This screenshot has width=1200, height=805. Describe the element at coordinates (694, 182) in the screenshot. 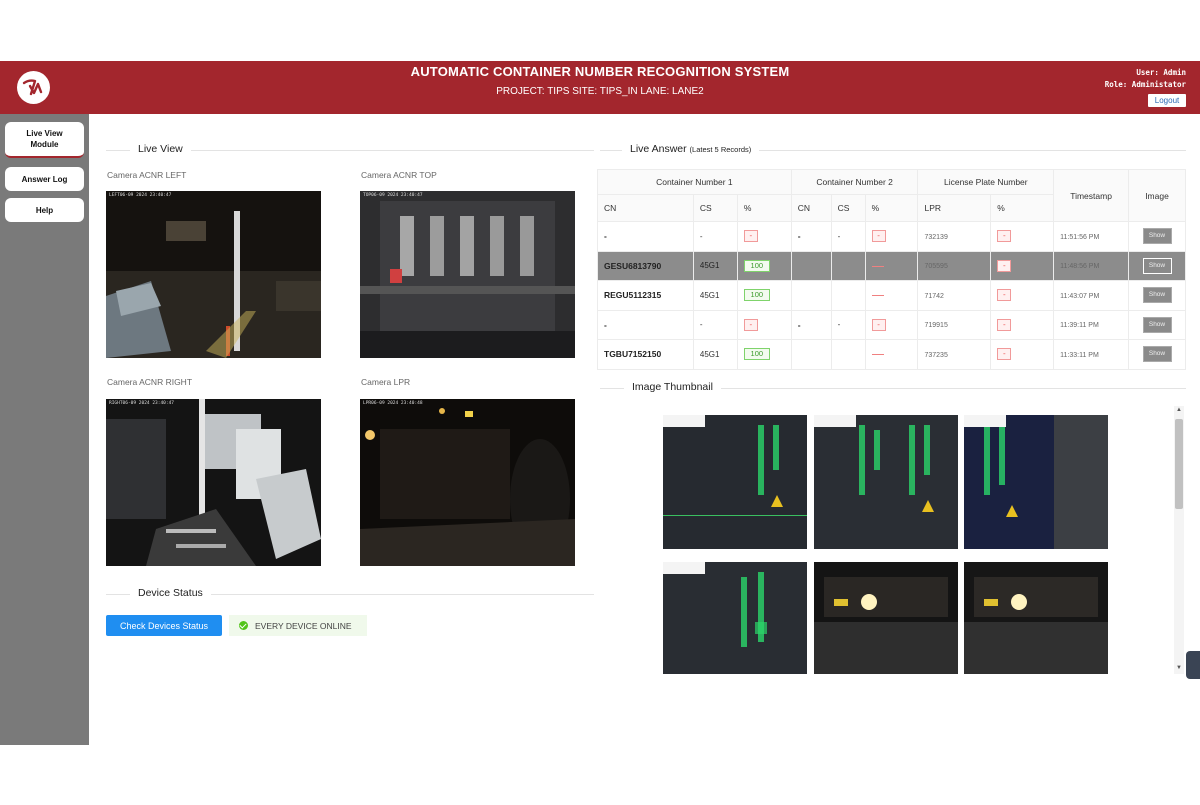

I see `header-container-1: Container Number 1` at that location.